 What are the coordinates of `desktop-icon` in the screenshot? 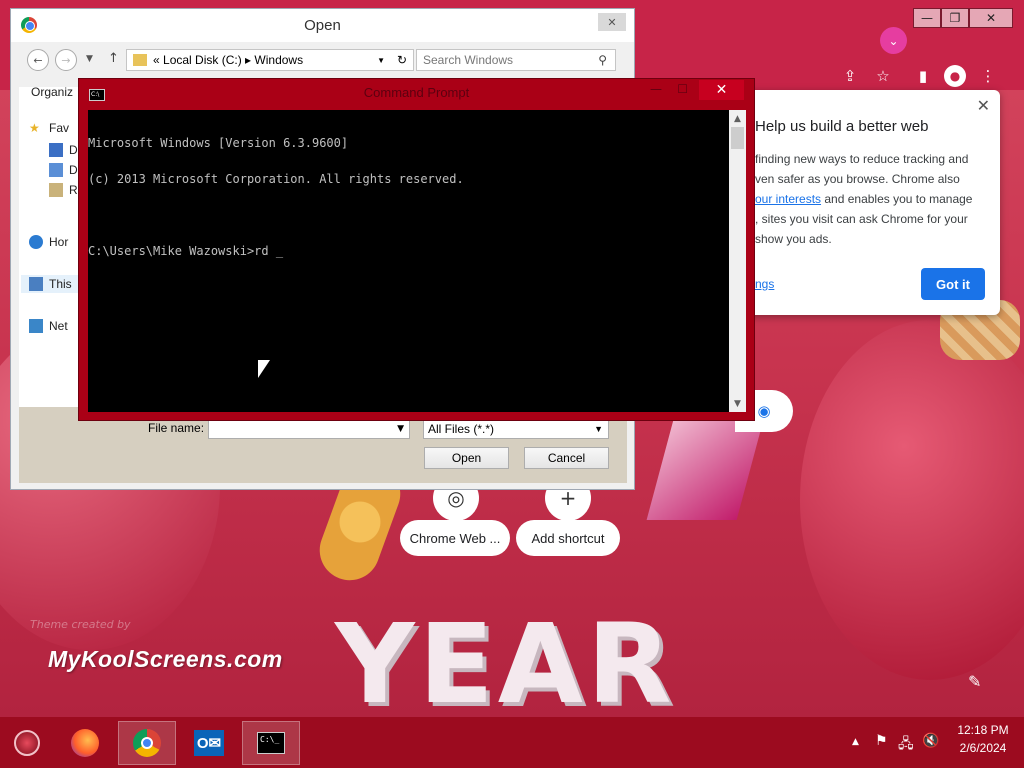 It's located at (56, 150).